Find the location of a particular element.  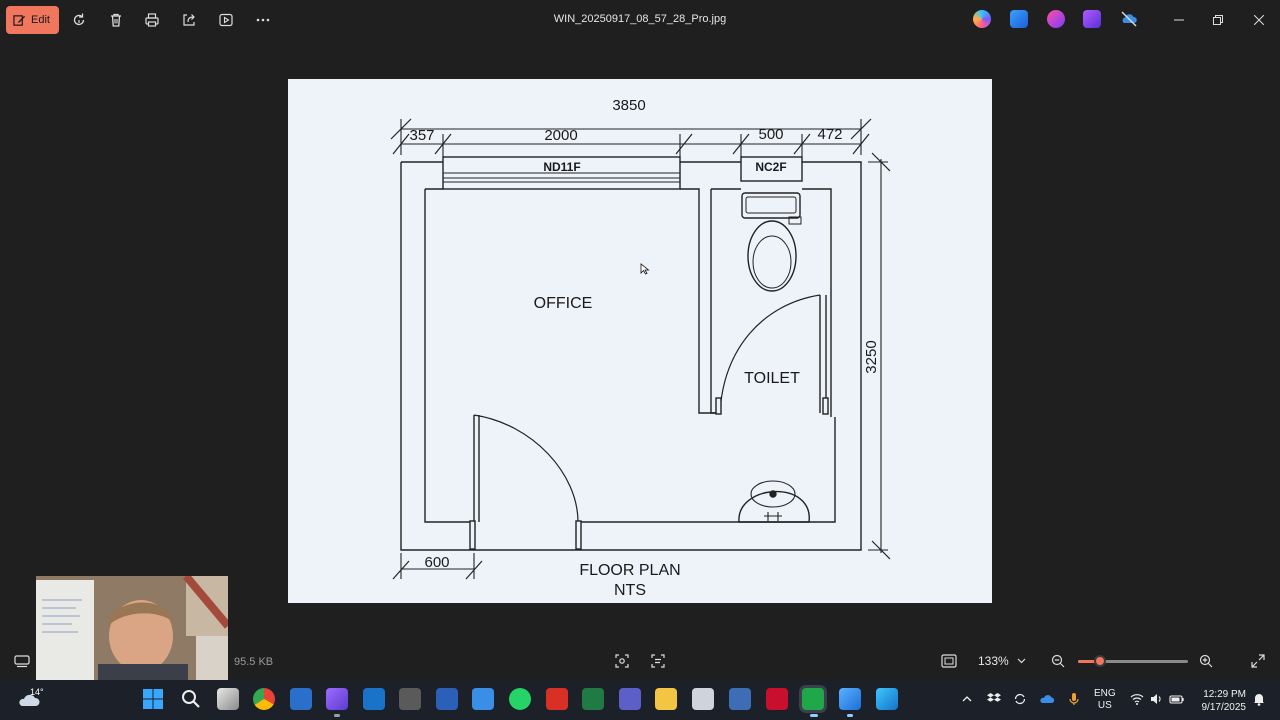

photos-taskbar-icon is located at coordinates (337, 699).